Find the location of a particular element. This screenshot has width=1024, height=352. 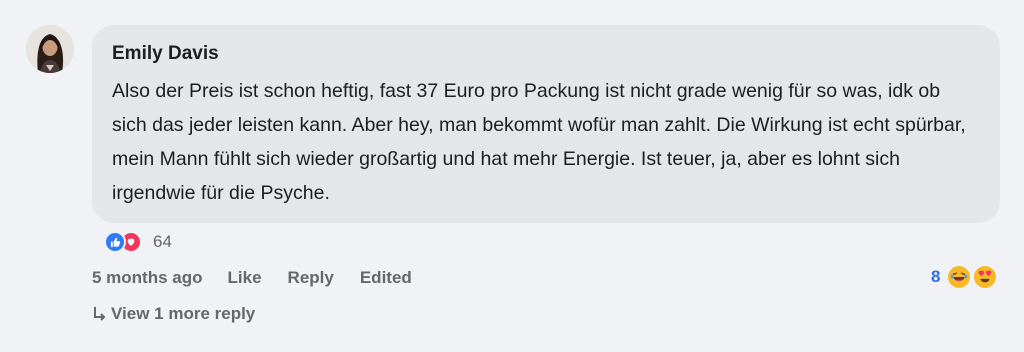

comment-actions: 5 months ago Like Reply Edited is located at coordinates (265, 278).